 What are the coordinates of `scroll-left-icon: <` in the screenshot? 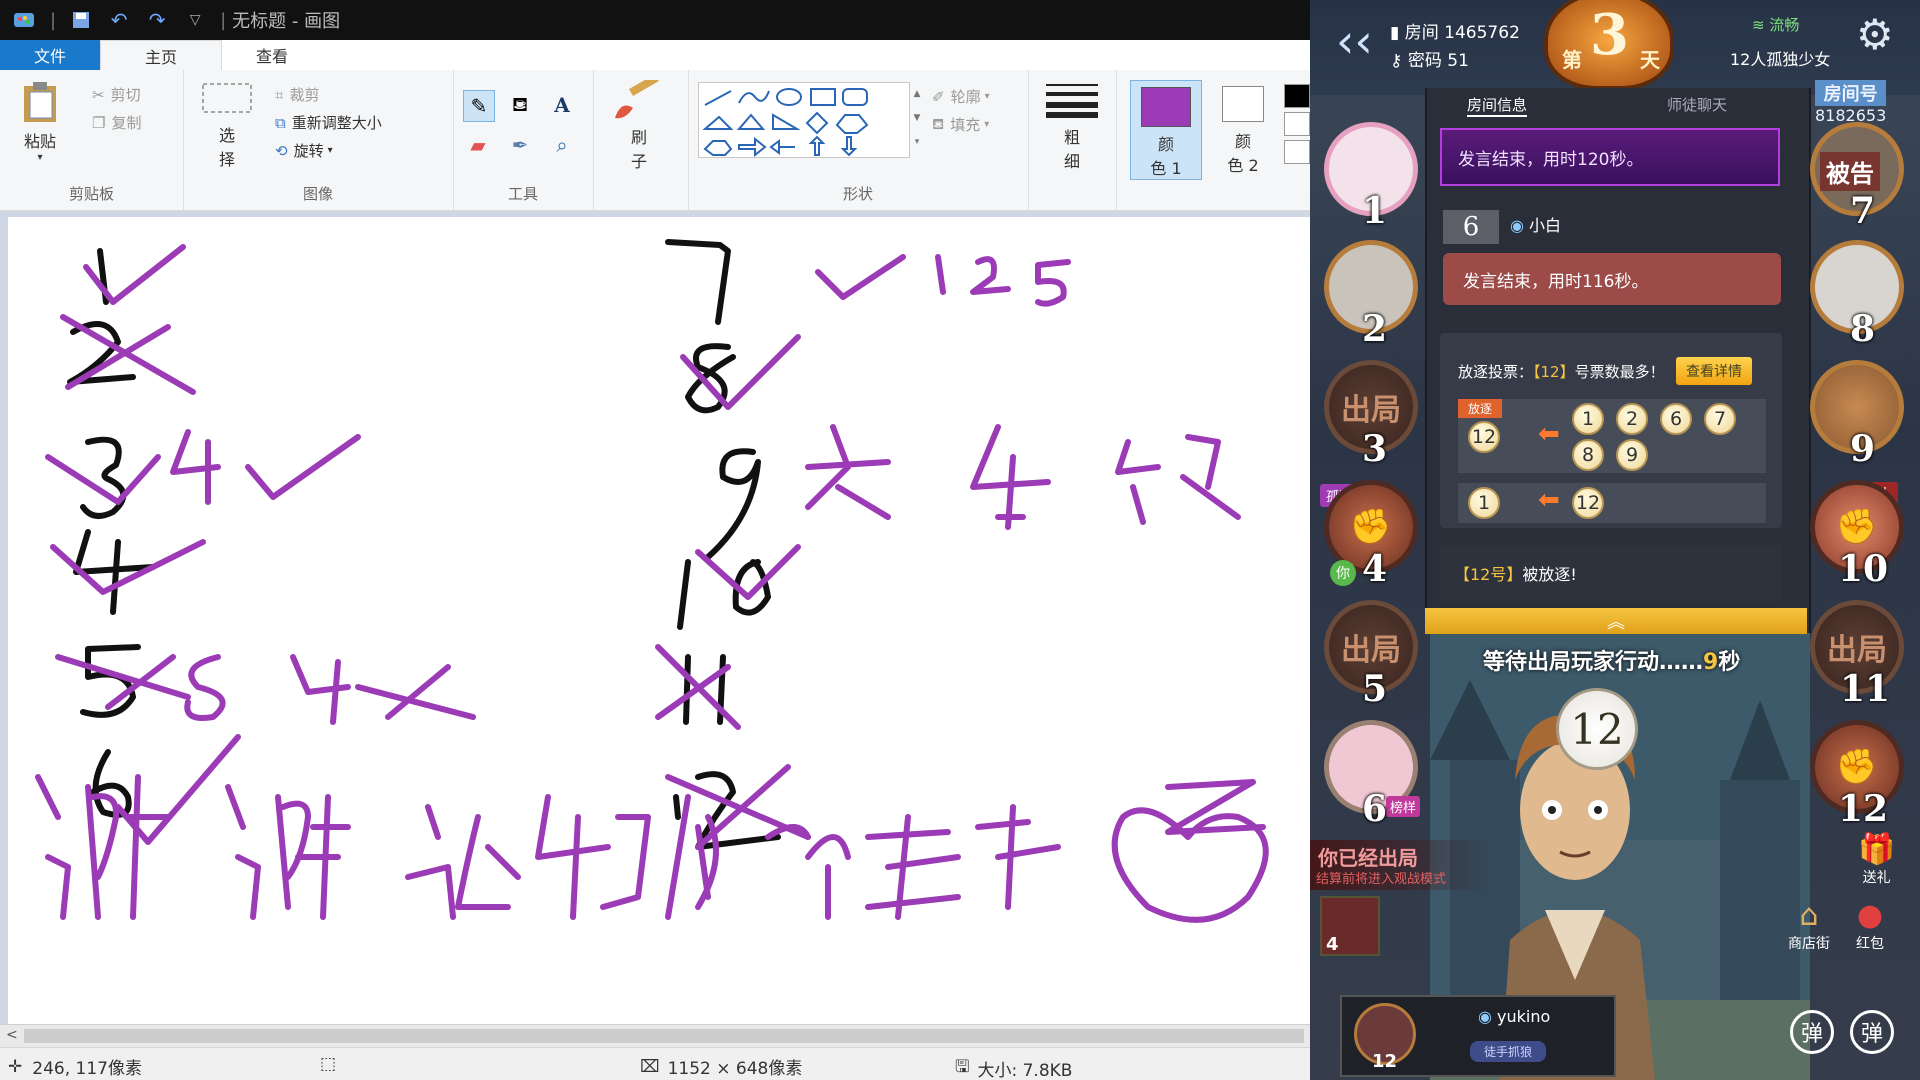 It's located at (12, 1035).